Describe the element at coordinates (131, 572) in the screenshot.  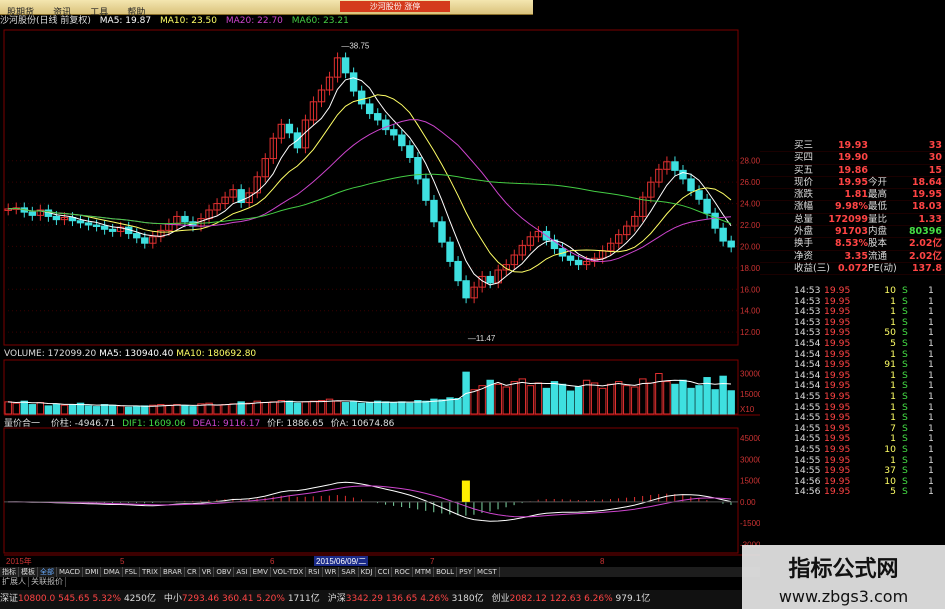
I see `indicator-tab: FSL` at that location.